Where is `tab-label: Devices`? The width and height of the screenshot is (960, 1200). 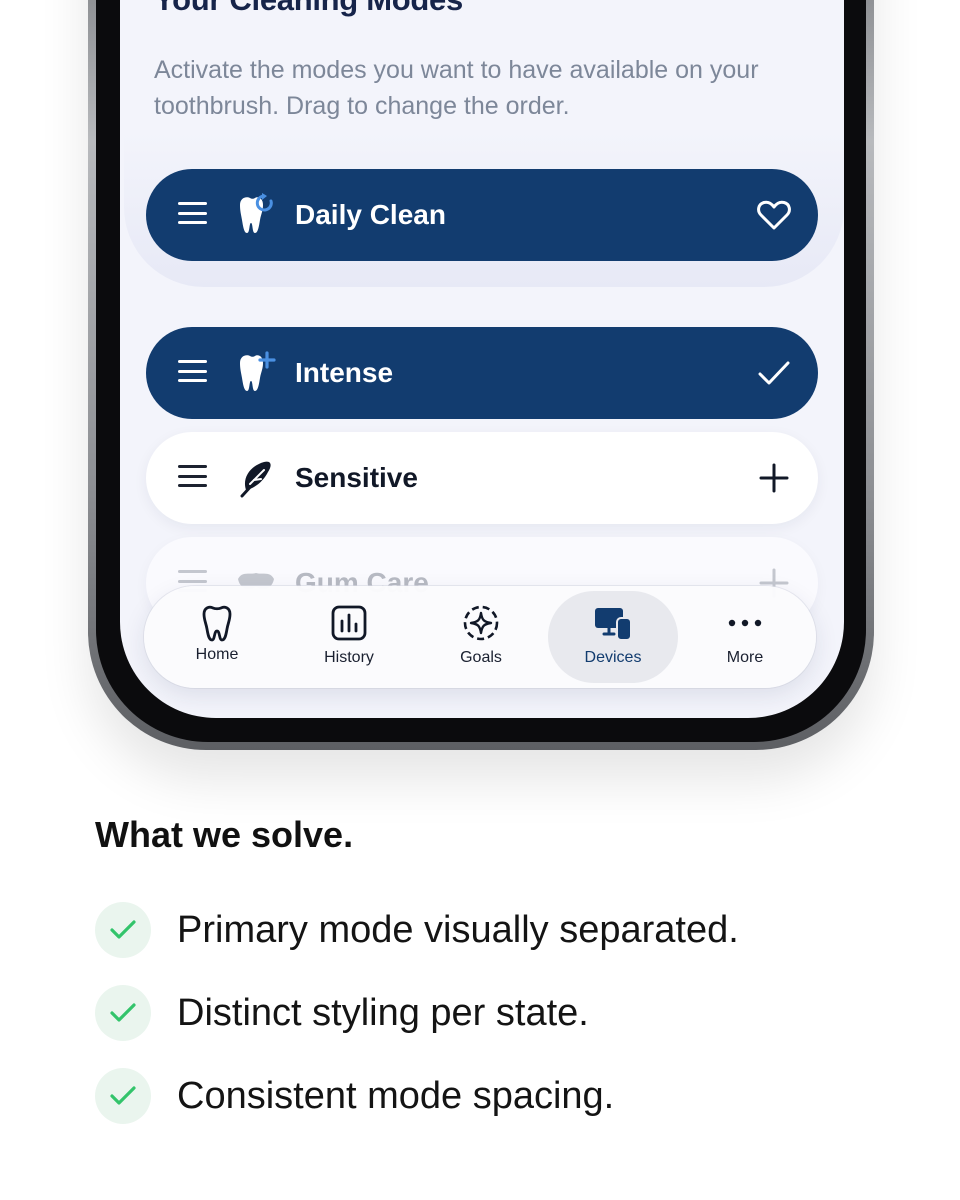
tab-label: Devices is located at coordinates (613, 657).